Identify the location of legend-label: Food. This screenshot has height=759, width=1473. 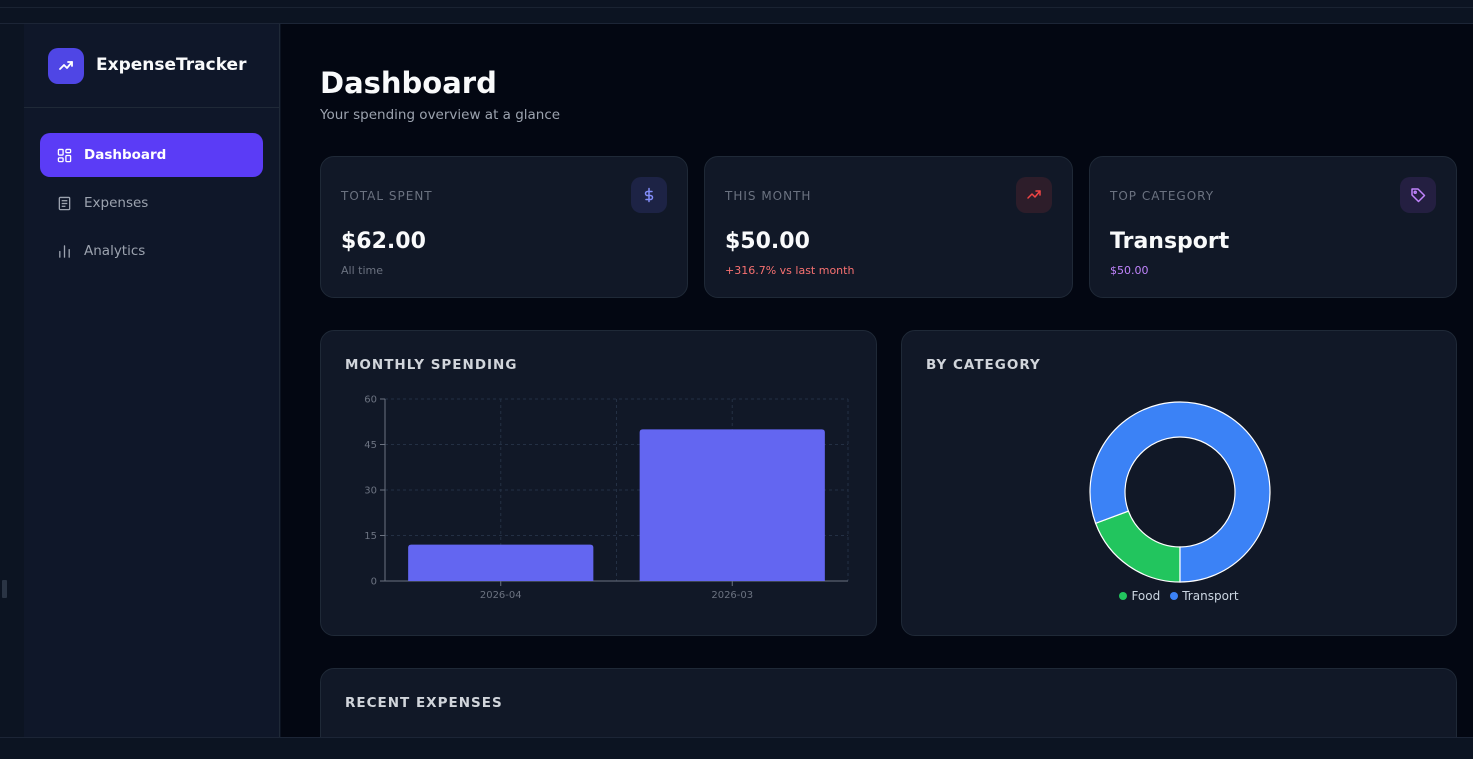
(1146, 596).